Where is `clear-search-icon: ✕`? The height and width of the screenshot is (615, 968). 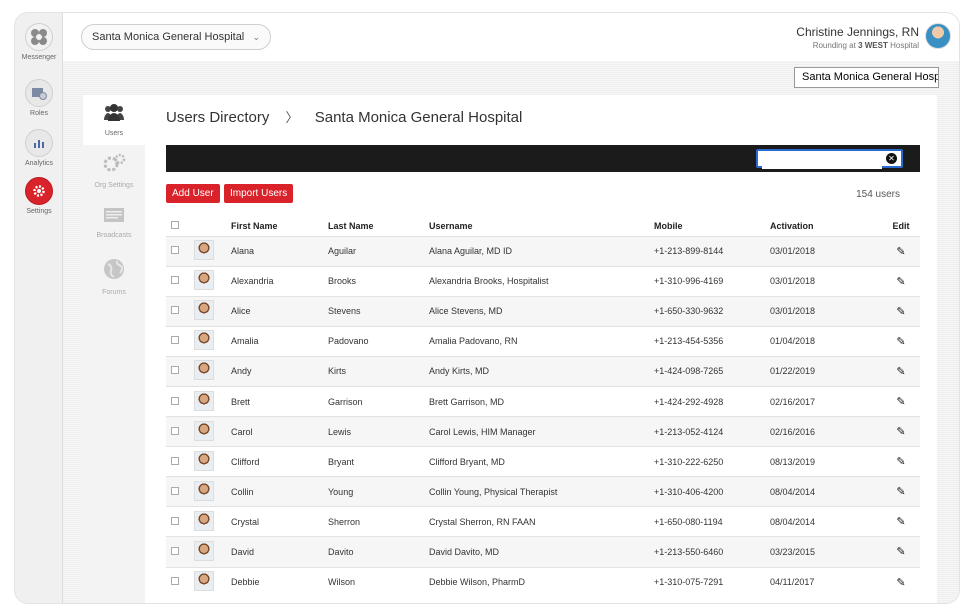
clear-search-icon: ✕ is located at coordinates (891, 158).